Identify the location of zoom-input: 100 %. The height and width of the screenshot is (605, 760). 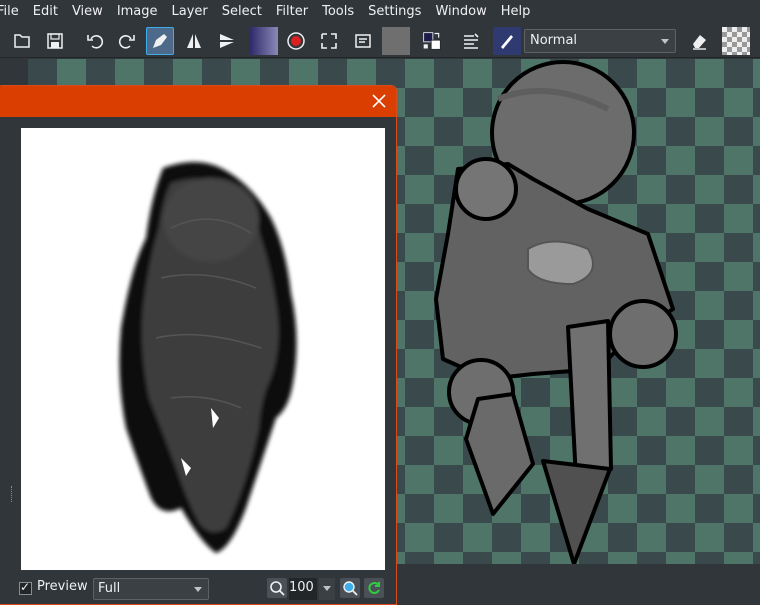
(303, 589).